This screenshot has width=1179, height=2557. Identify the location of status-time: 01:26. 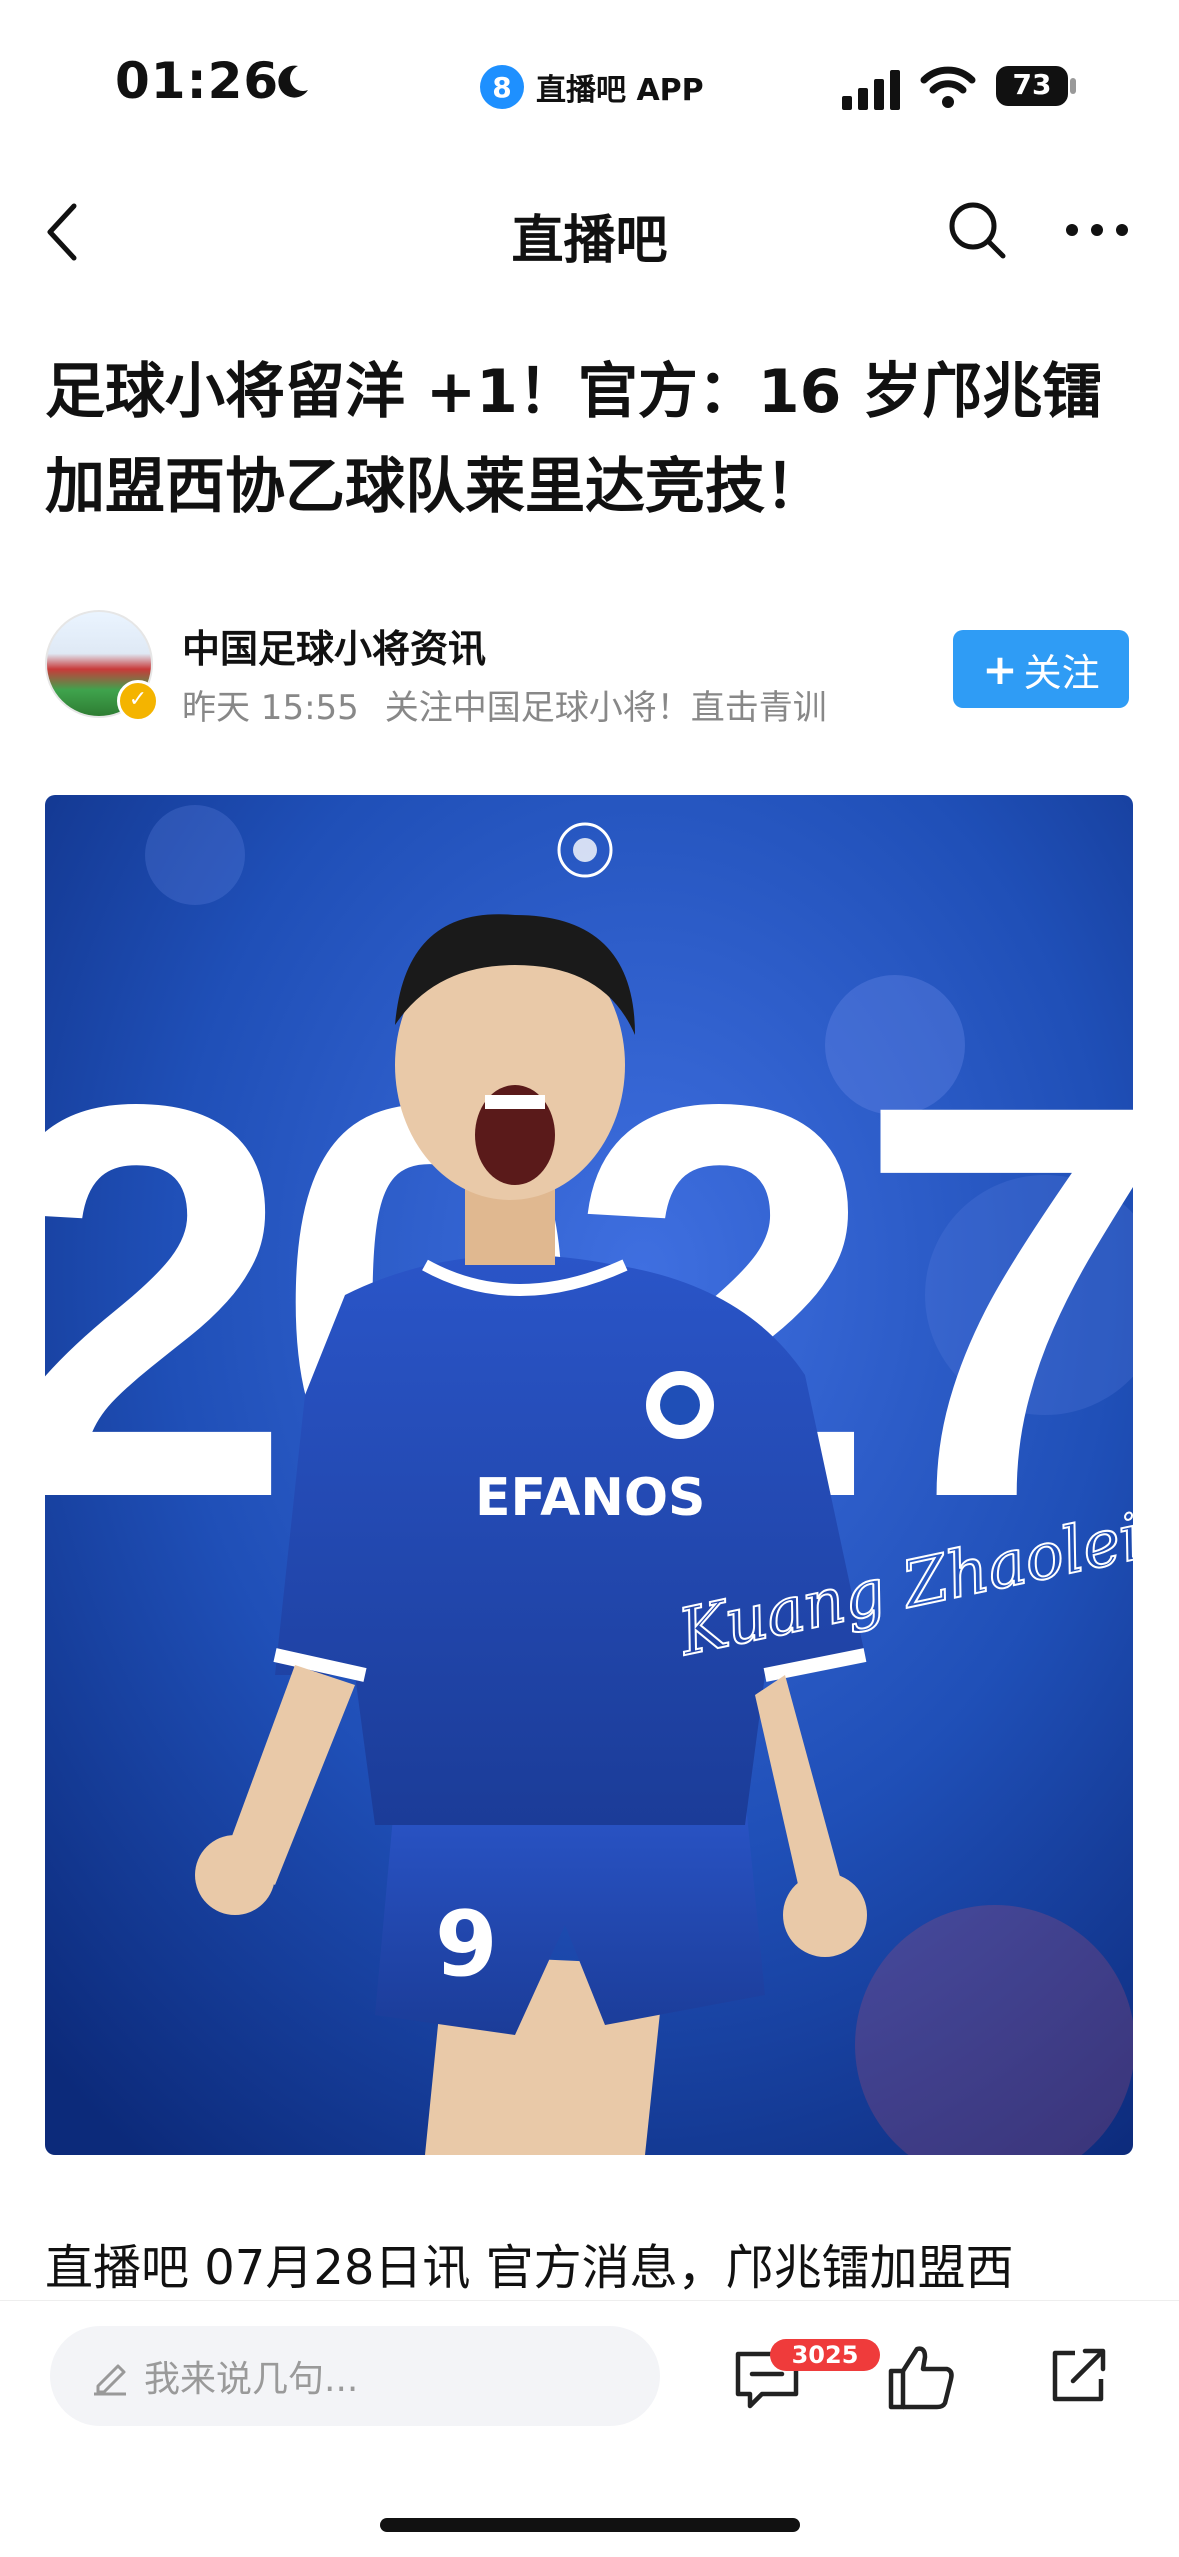
(197, 81).